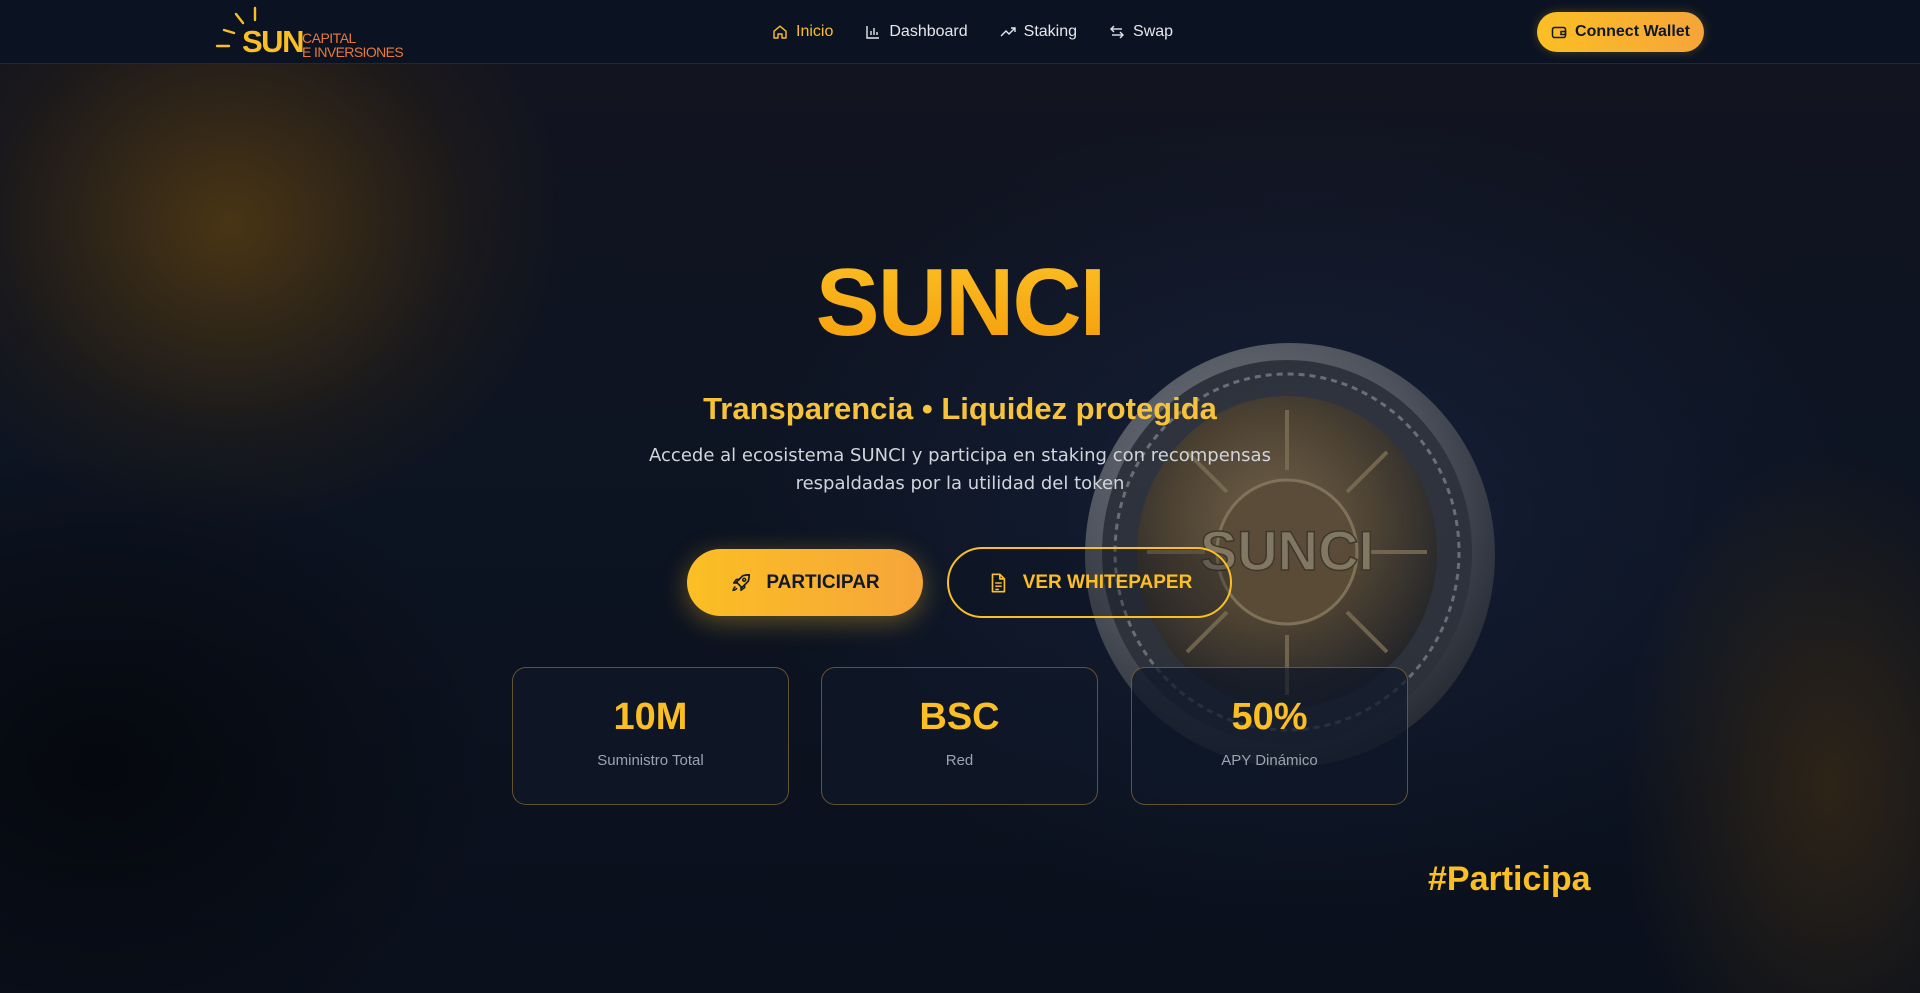  What do you see at coordinates (1008, 32) in the screenshot?
I see `trending-up-icon` at bounding box center [1008, 32].